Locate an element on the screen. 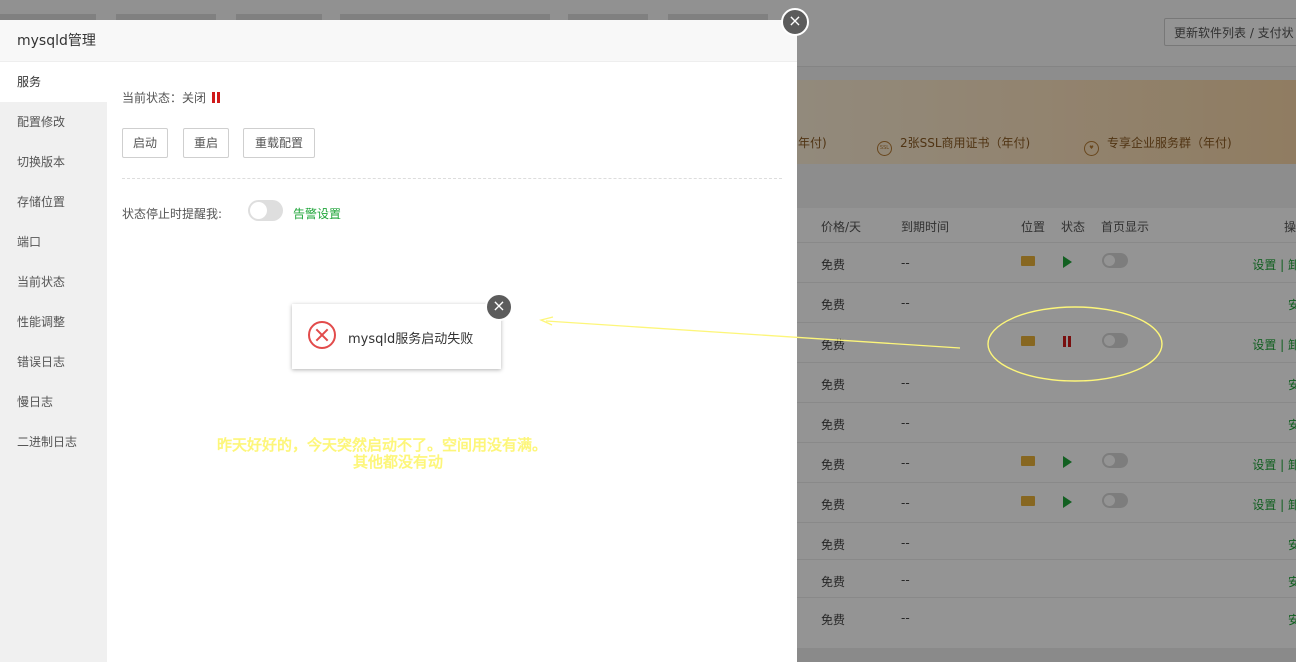 Image resolution: width=1296 pixels, height=662 pixels. annotation-overlay is located at coordinates (851, 344).